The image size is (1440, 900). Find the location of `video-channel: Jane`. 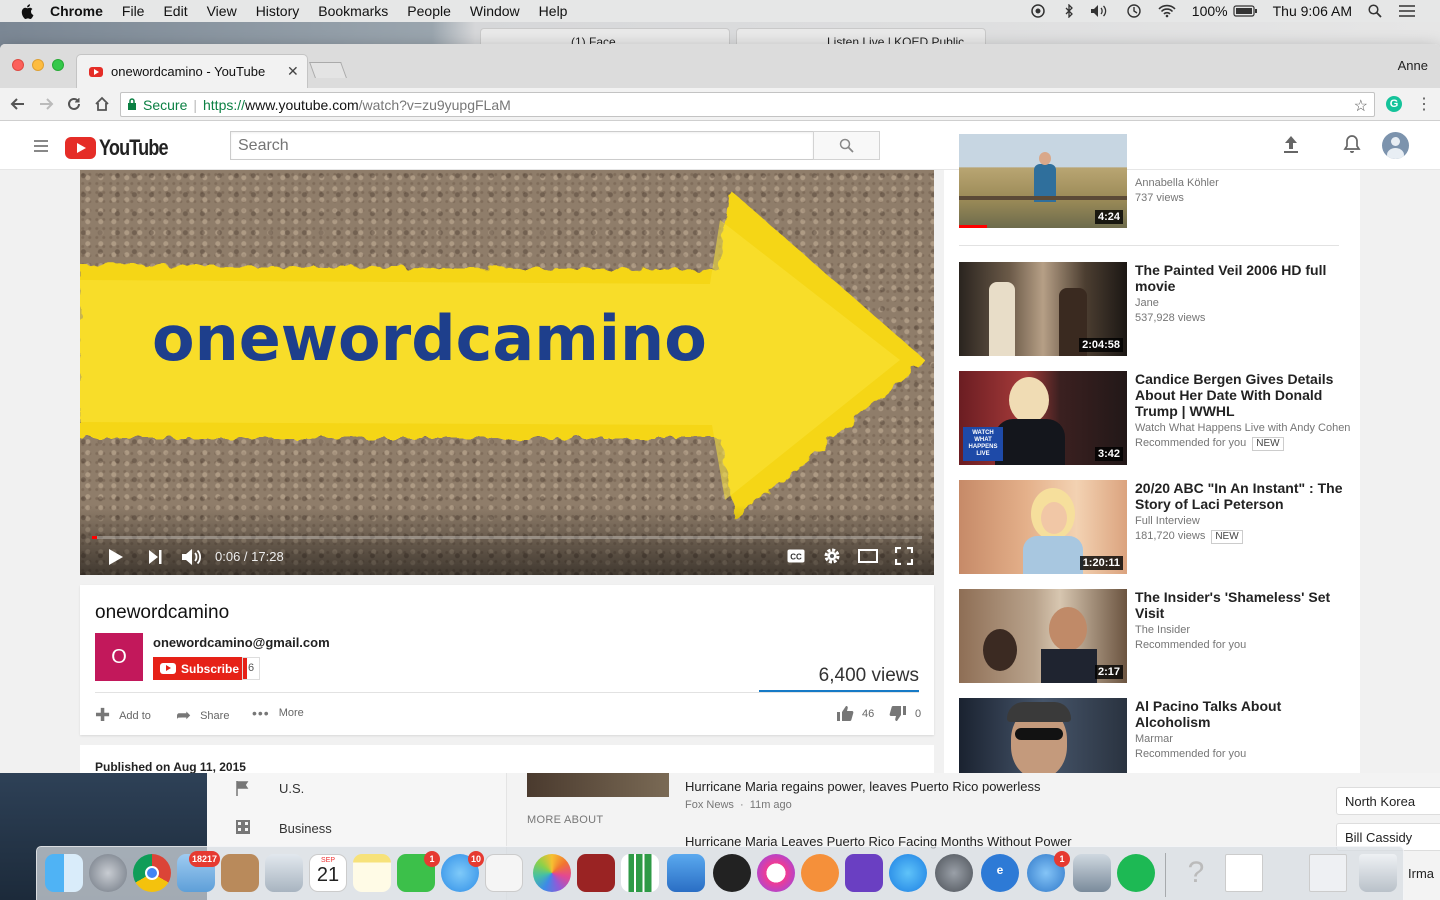

video-channel: Jane is located at coordinates (1247, 303).